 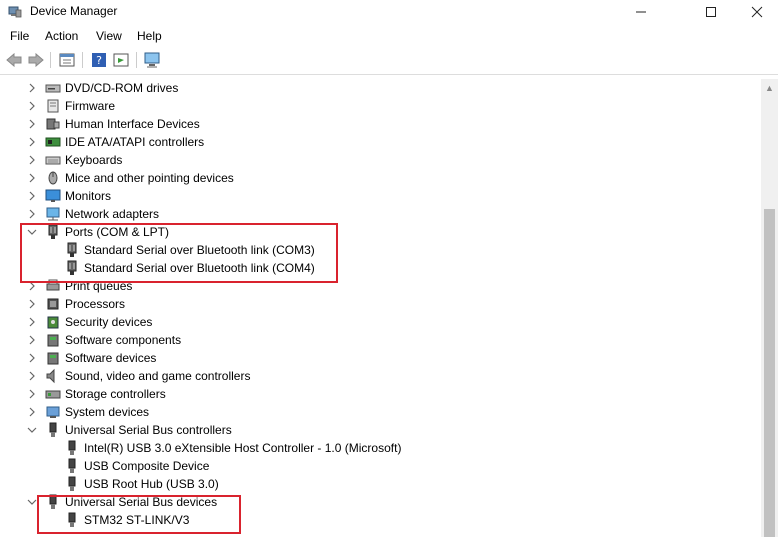 What do you see at coordinates (111, 358) in the screenshot?
I see `tree-item-label: Software devices` at bounding box center [111, 358].